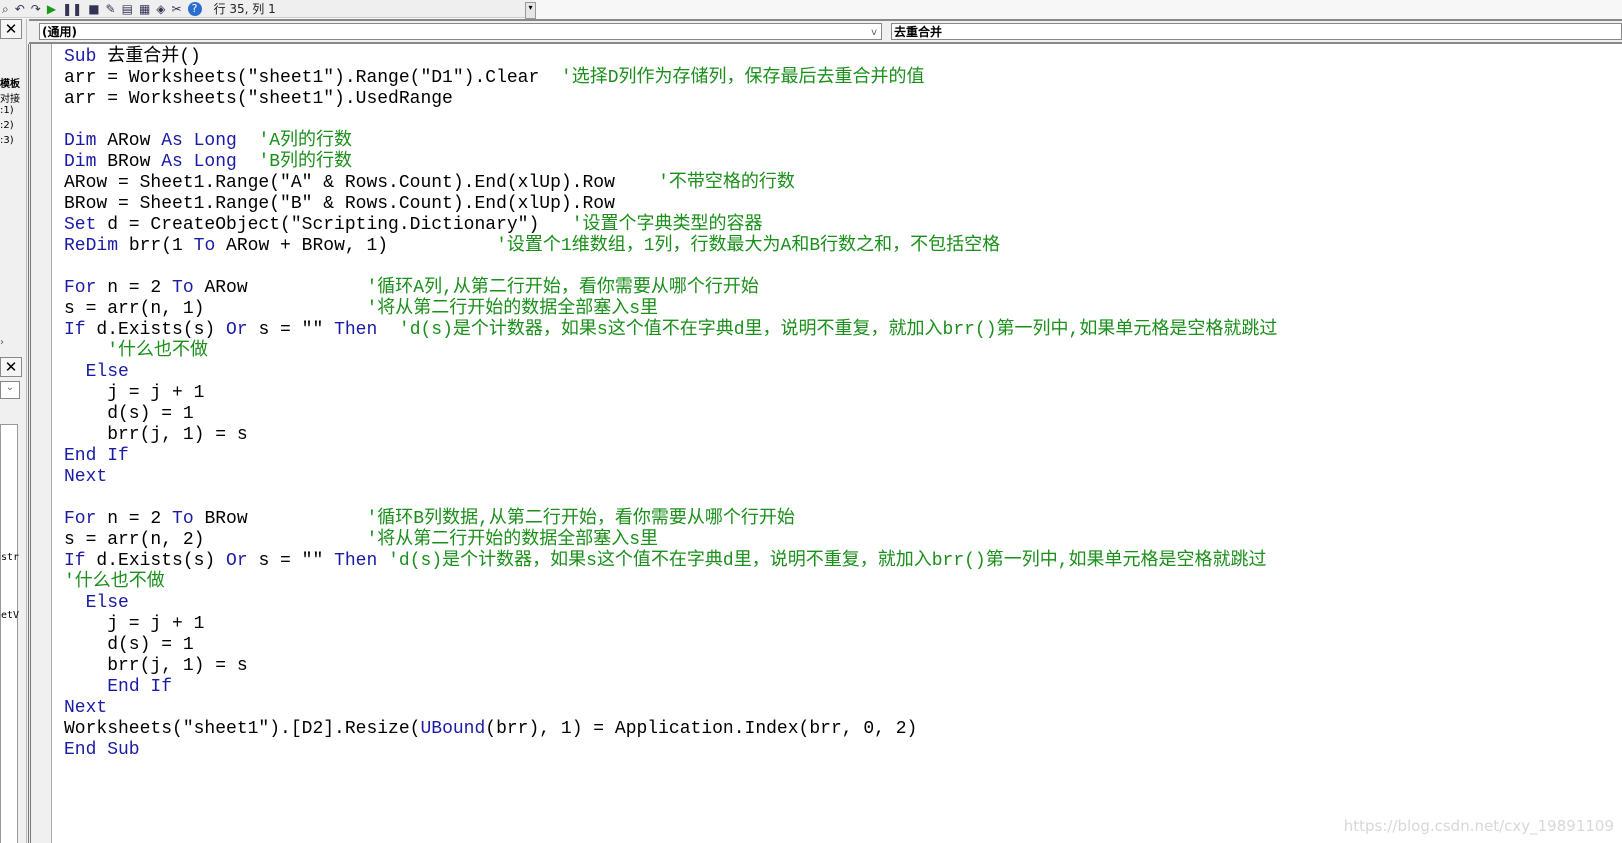 This screenshot has height=843, width=1622. Describe the element at coordinates (356, 561) in the screenshot. I see `keyword: Then` at that location.